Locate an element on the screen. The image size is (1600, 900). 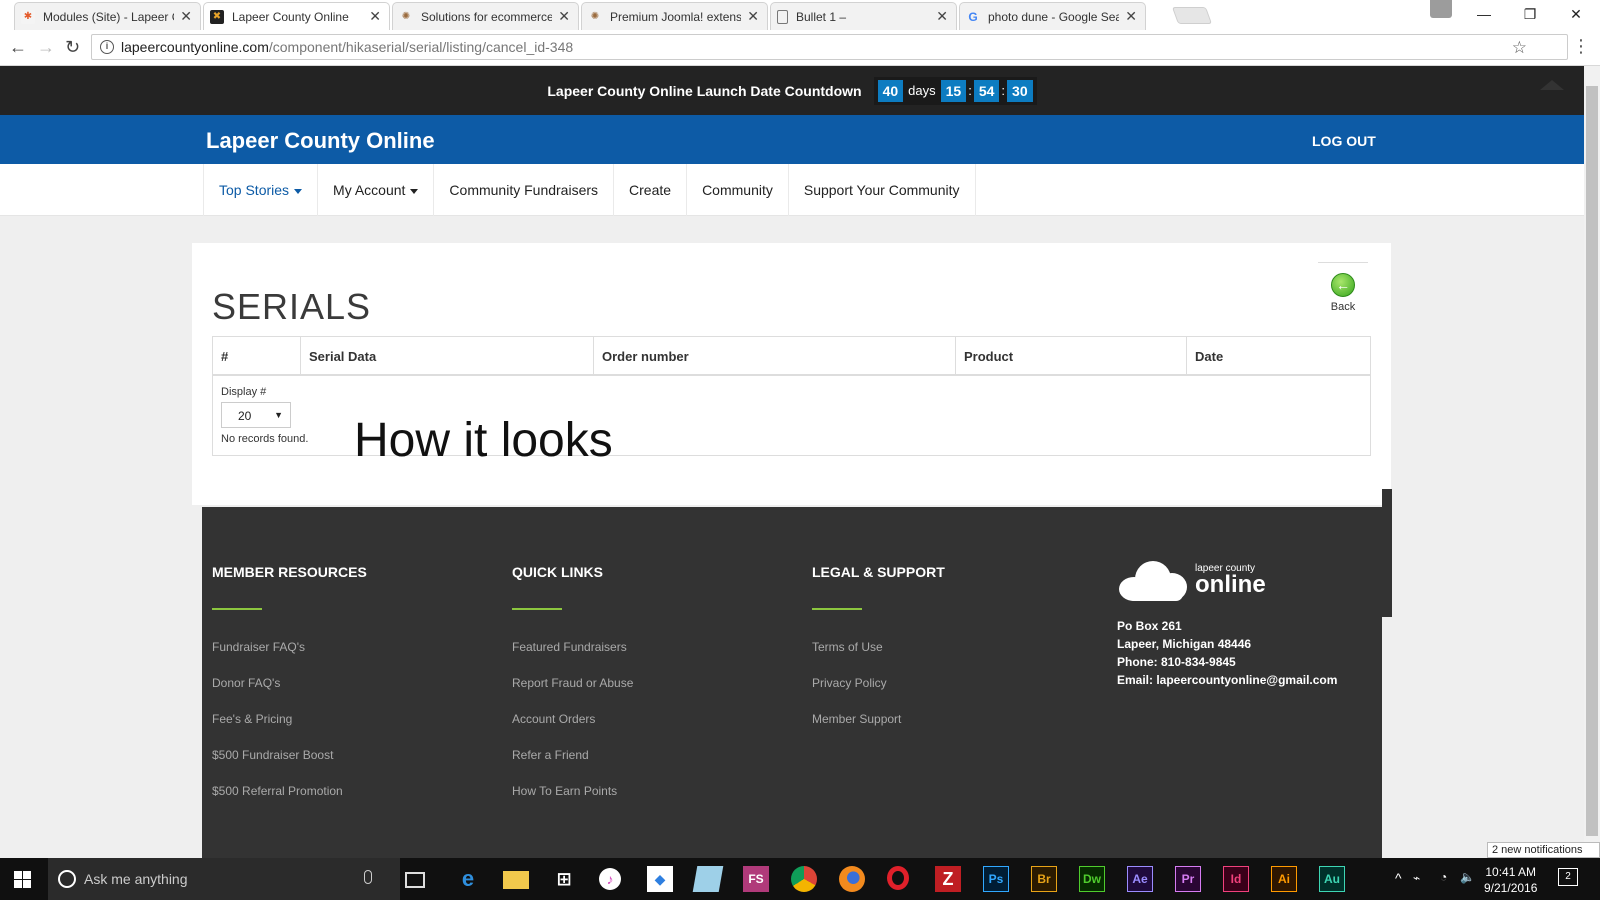
wifi-icon: ◔ is located at coordinates (1443, 877).